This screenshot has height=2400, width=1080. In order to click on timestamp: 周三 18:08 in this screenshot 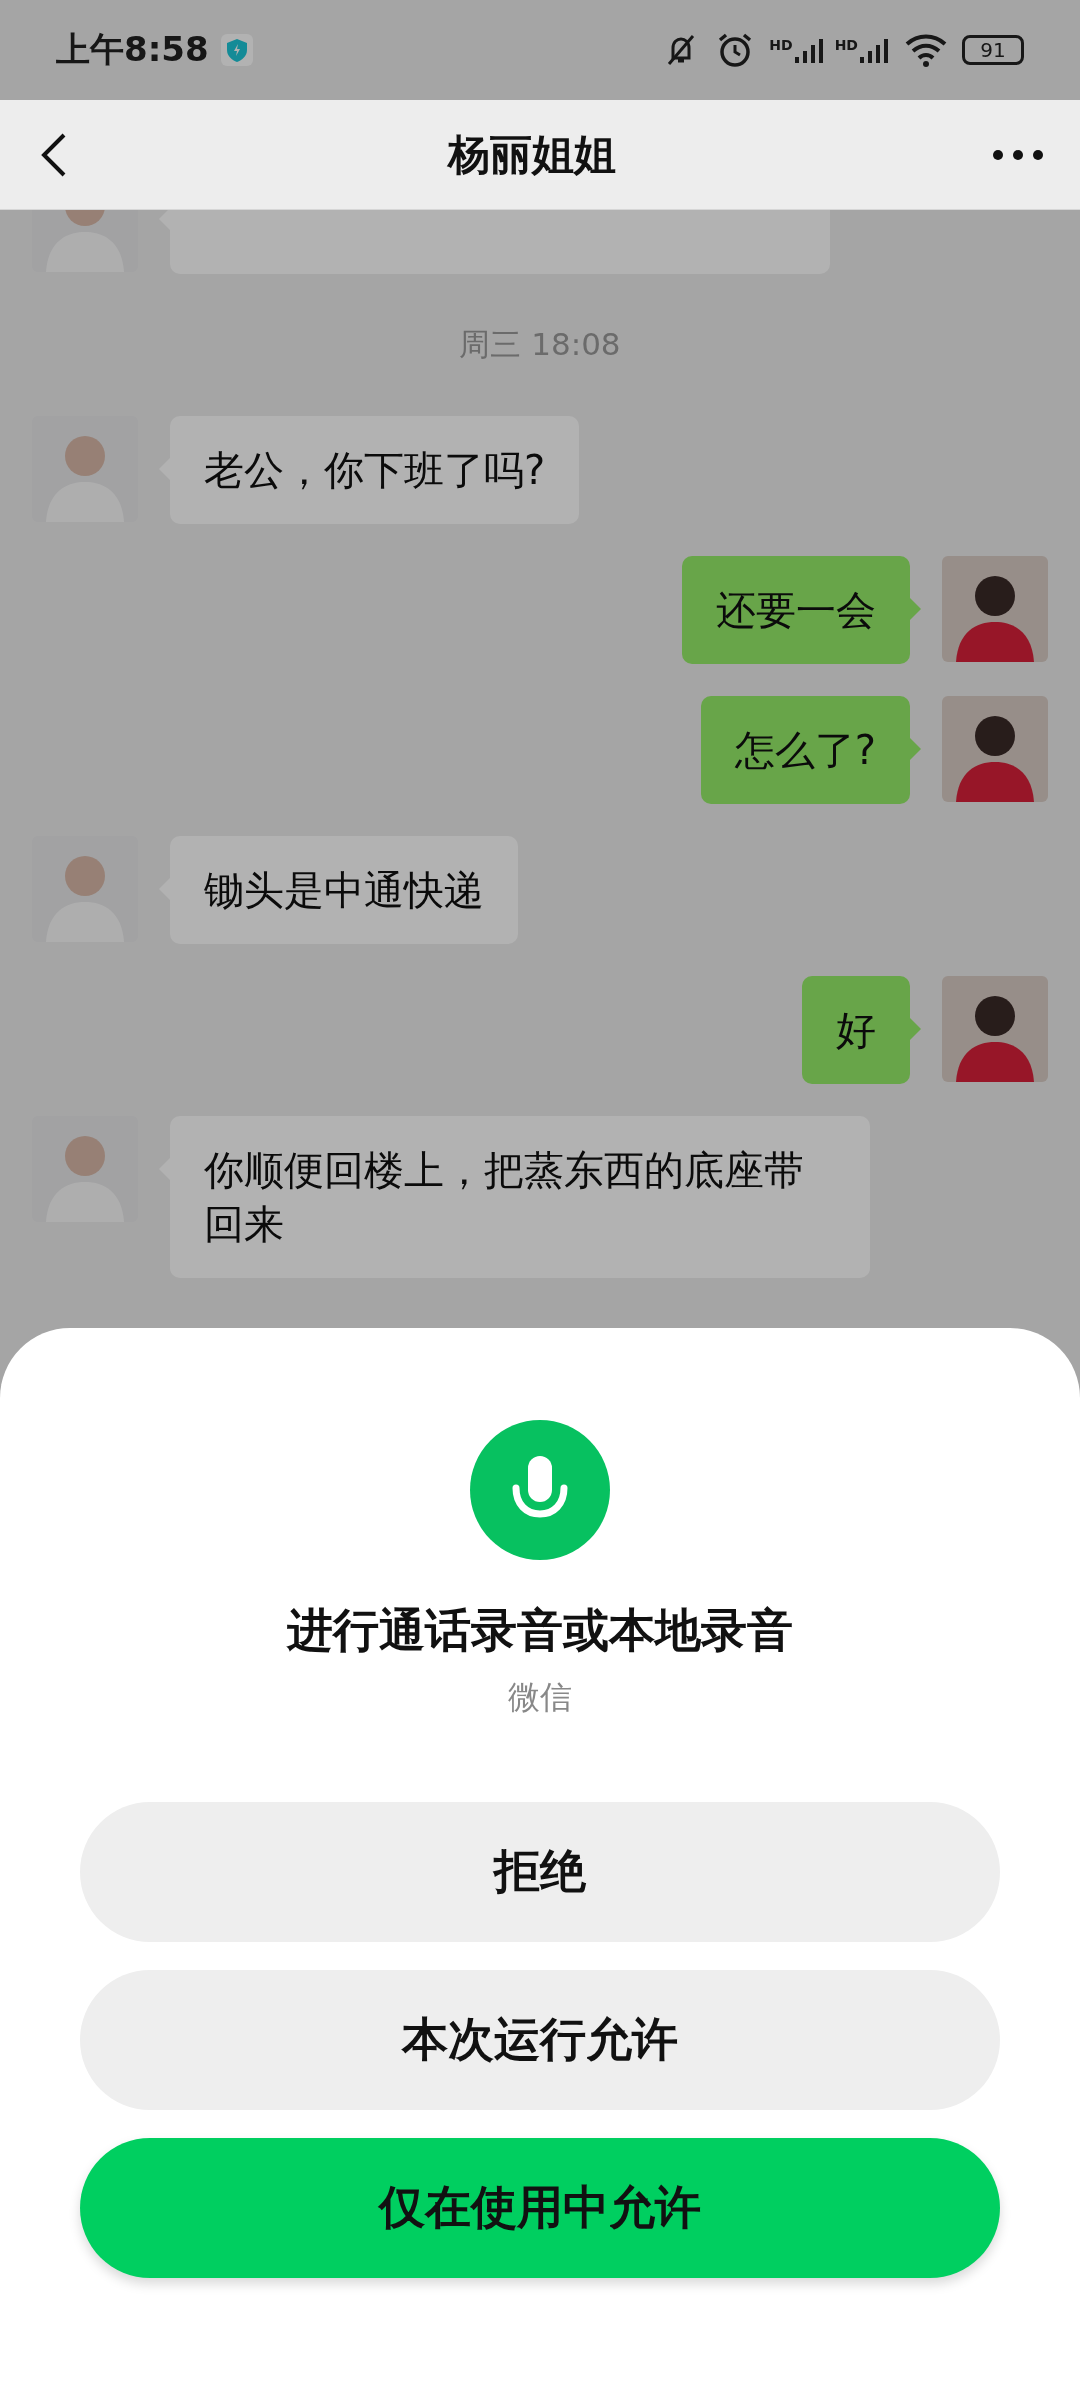, I will do `click(540, 344)`.